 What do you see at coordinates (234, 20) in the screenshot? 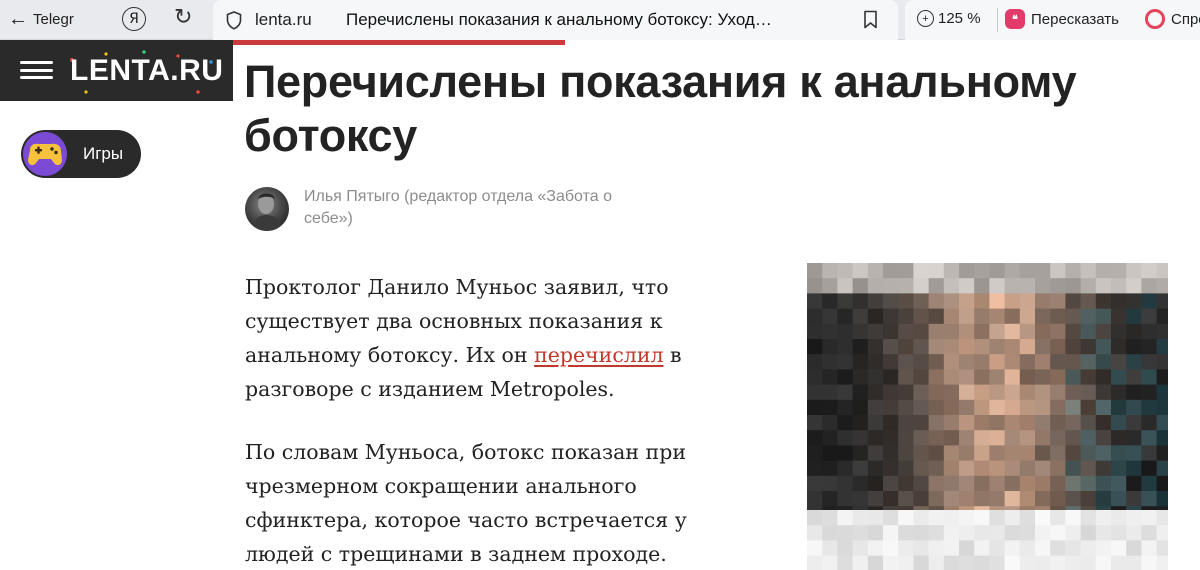
I see `shield-icon` at bounding box center [234, 20].